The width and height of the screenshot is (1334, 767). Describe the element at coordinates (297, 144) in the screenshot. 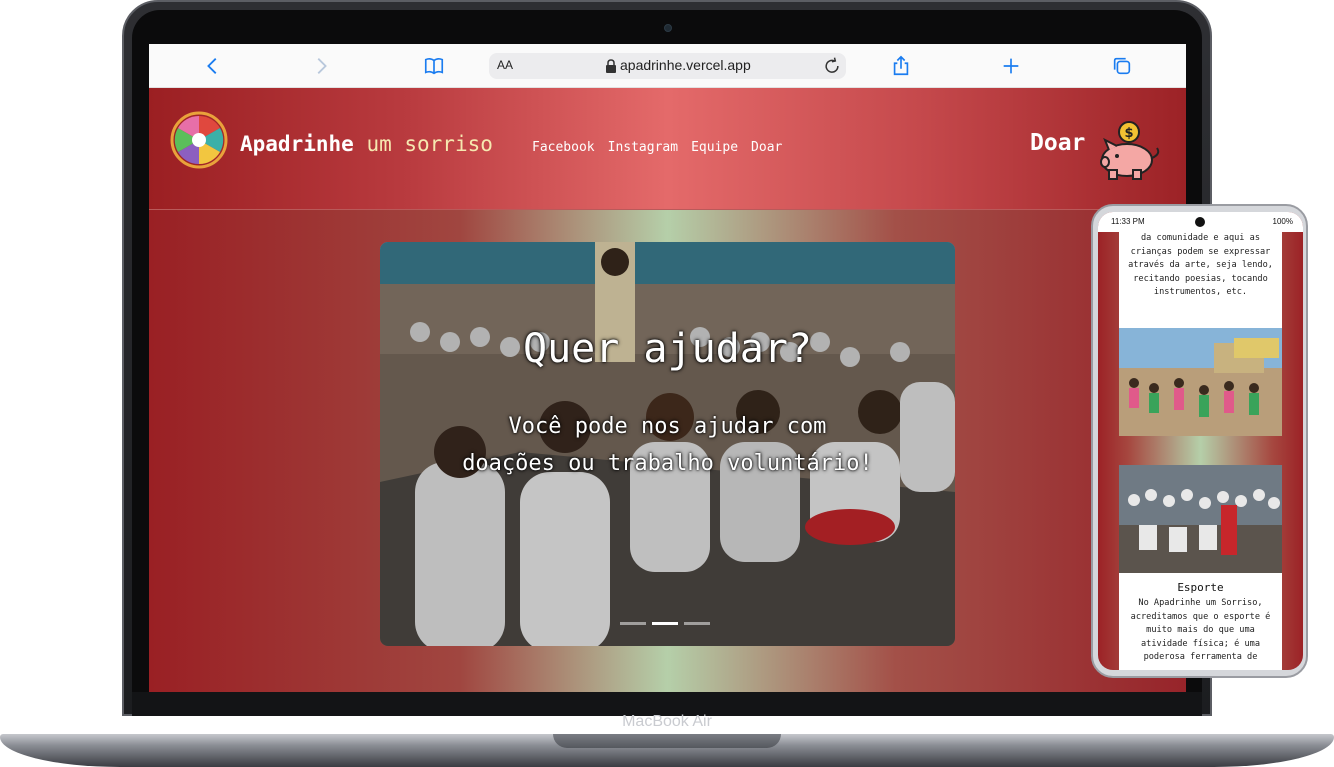

I see `brand-main: Apadrinhe` at that location.